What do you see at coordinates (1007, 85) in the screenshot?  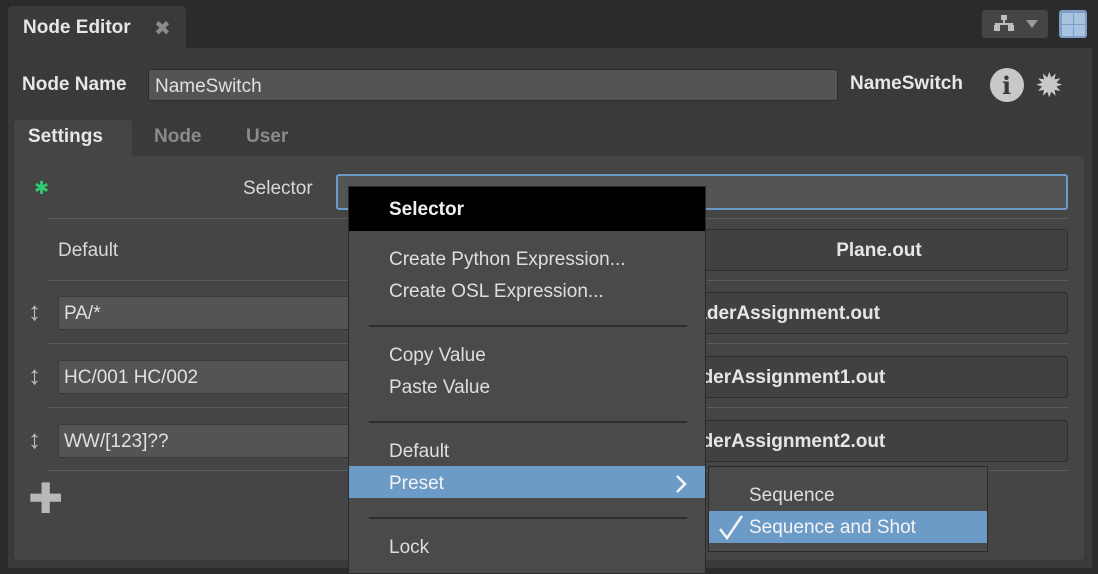 I see `info-icon: i` at bounding box center [1007, 85].